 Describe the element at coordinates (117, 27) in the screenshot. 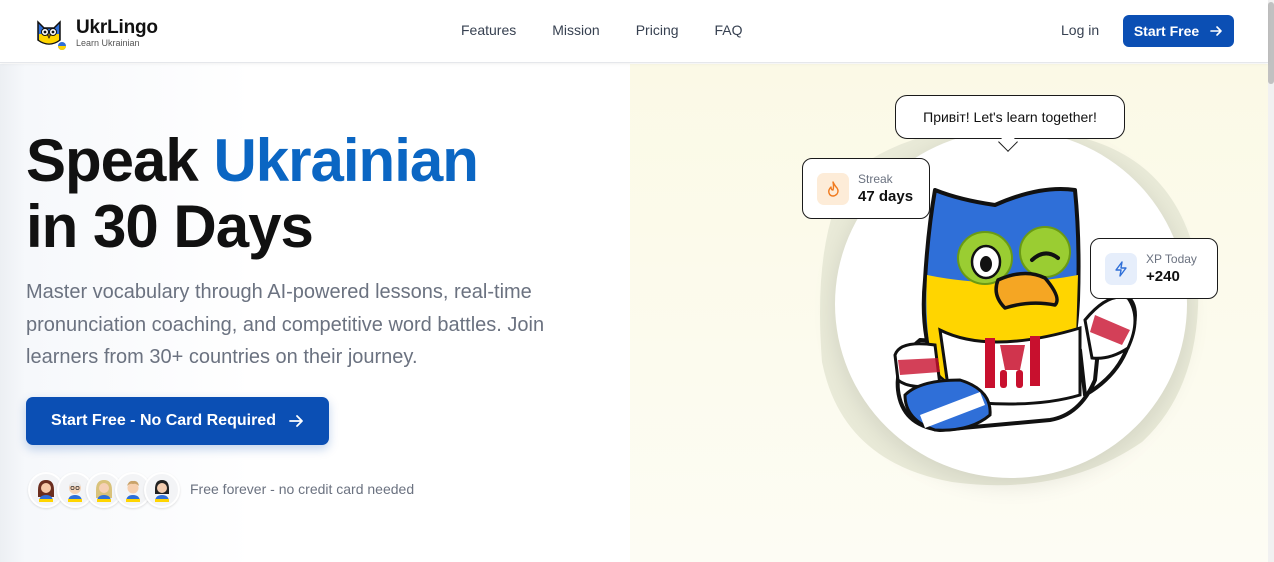

I see `brand-name: UkrLingo` at that location.